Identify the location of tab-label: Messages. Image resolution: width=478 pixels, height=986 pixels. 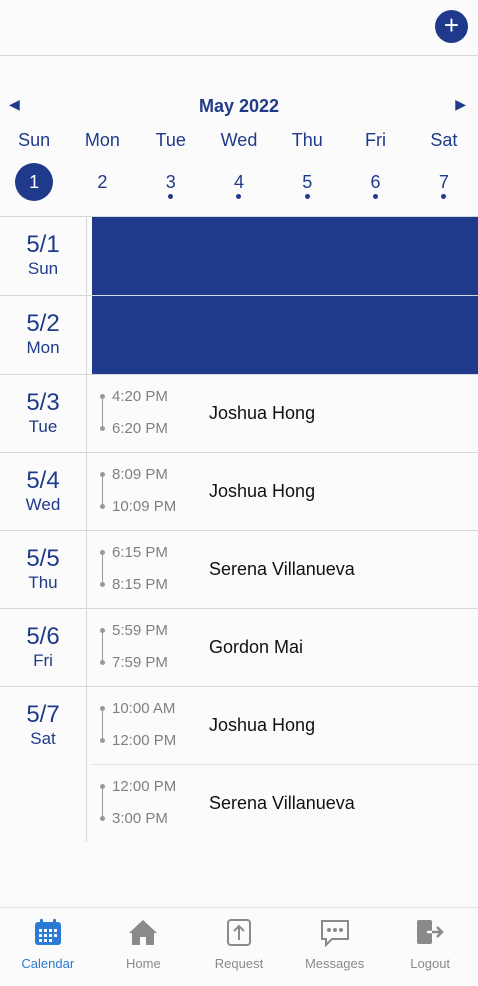
(334, 963).